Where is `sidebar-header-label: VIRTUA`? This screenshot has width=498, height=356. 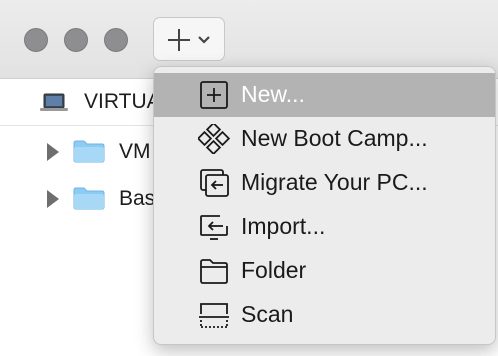
sidebar-header-label: VIRTUA is located at coordinates (122, 101).